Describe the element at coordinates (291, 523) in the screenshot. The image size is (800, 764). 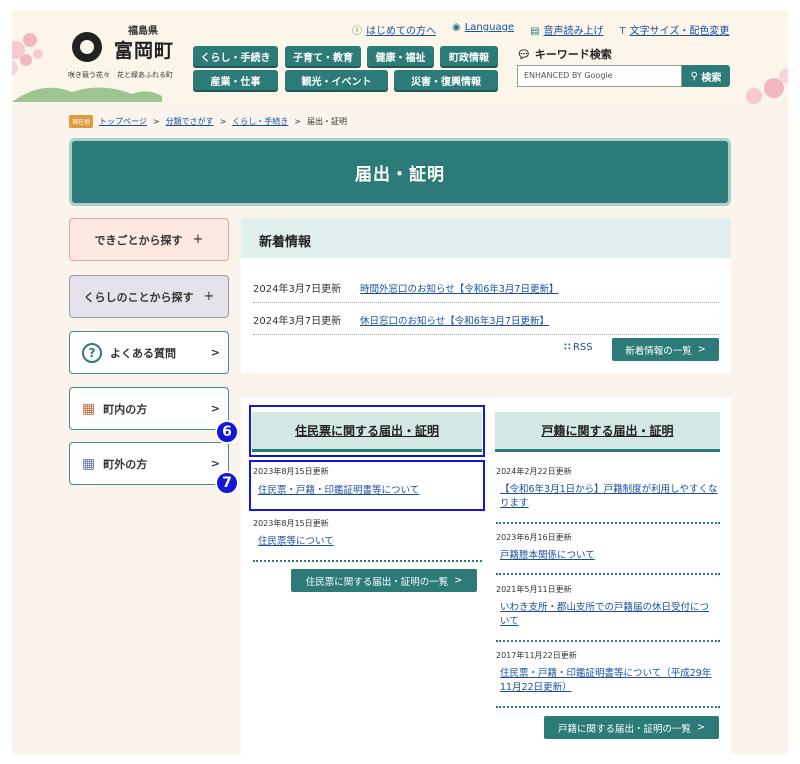
I see `entry-date: 2023年8月15日更新` at that location.